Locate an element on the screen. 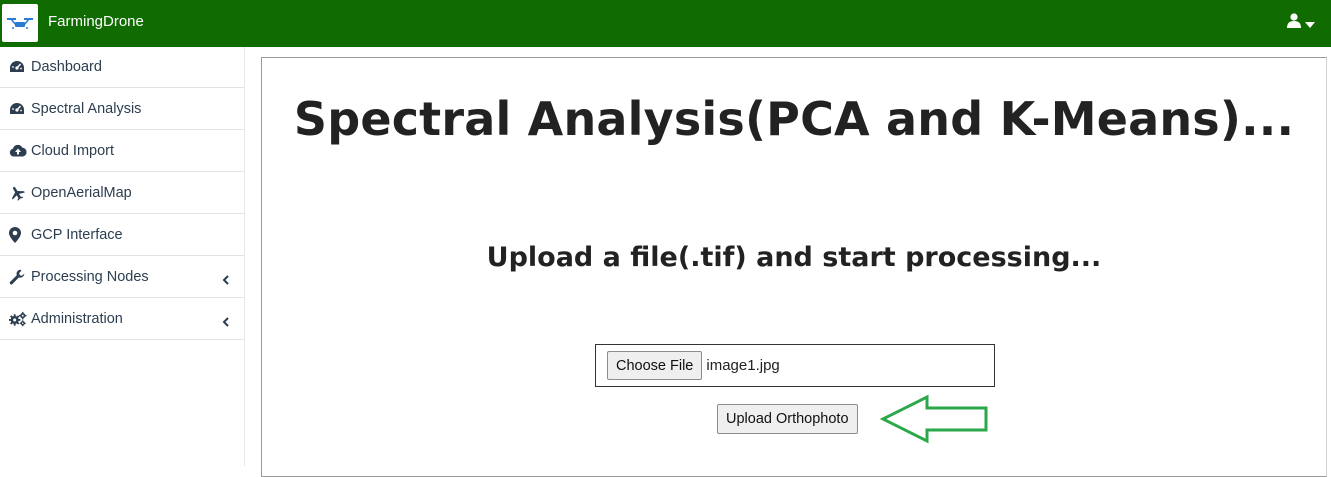  sidebar-item-gcp-interface: GCP Interface is located at coordinates (122, 235).